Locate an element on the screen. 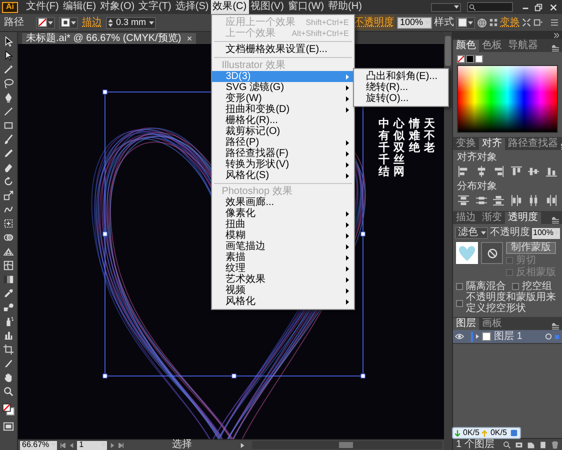 The image size is (562, 450). new-sublayer-icon is located at coordinates (531, 444).